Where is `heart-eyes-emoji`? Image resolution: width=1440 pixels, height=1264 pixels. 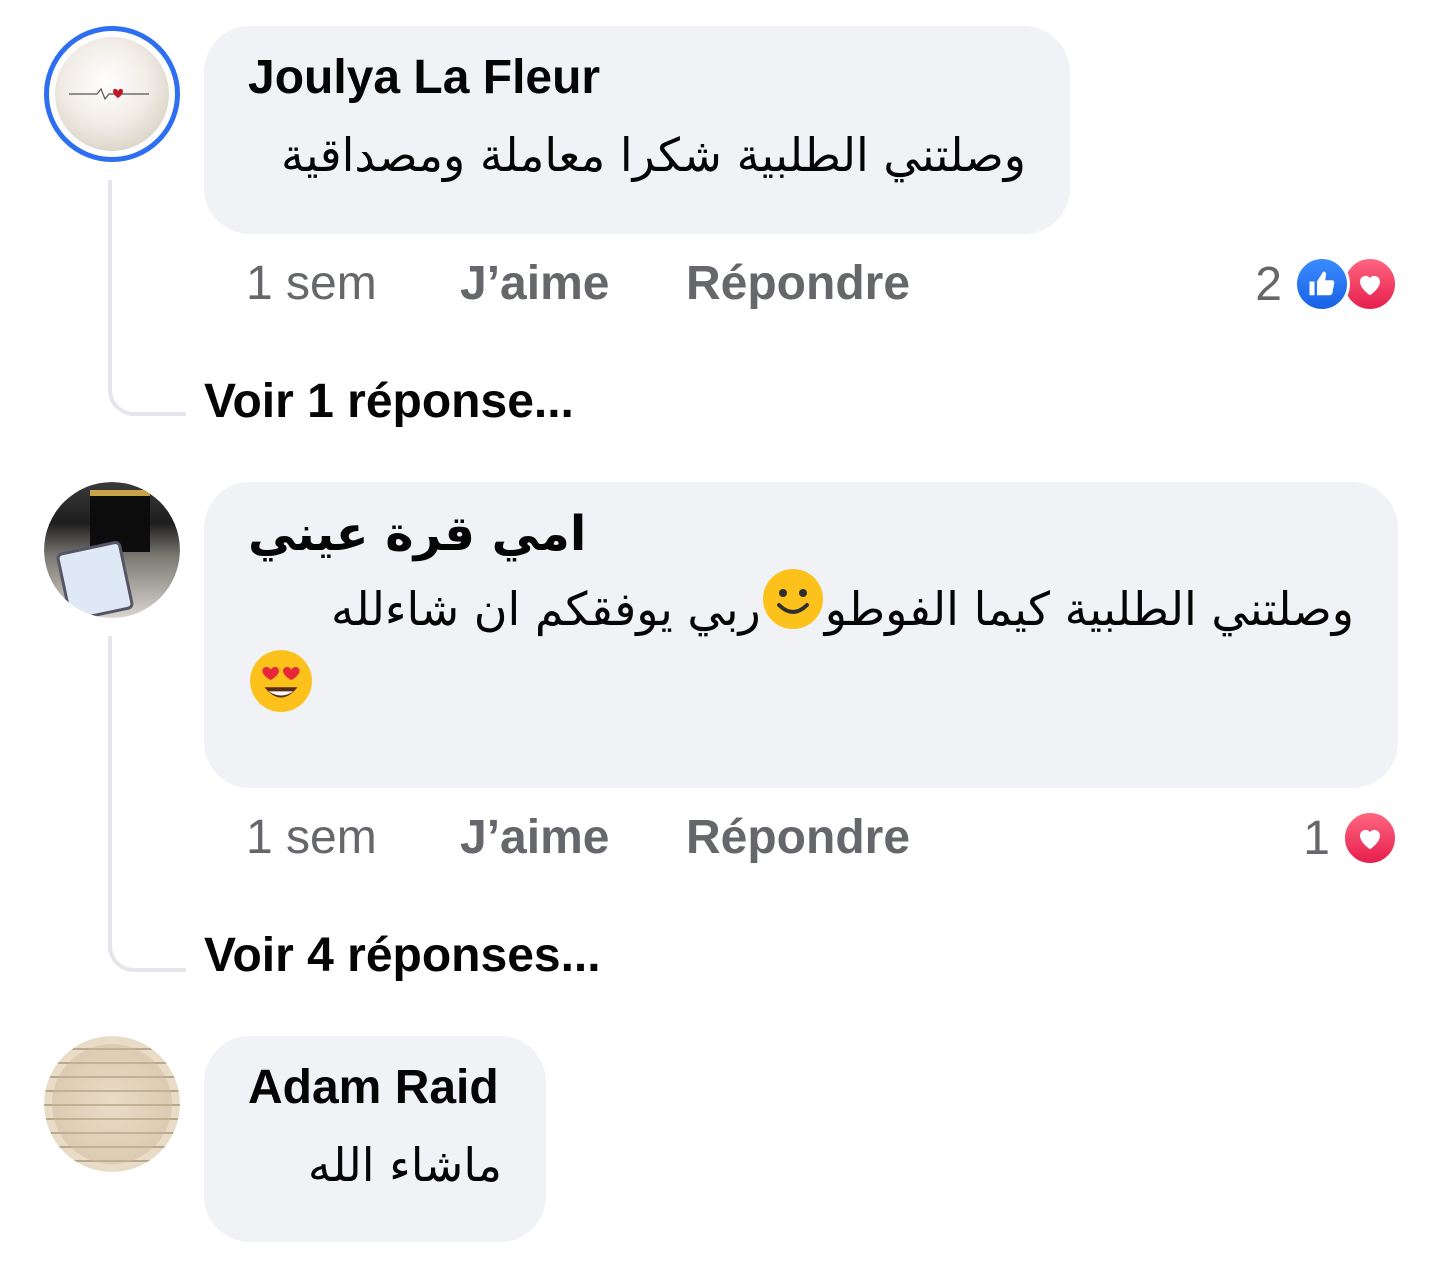 heart-eyes-emoji is located at coordinates (281, 683).